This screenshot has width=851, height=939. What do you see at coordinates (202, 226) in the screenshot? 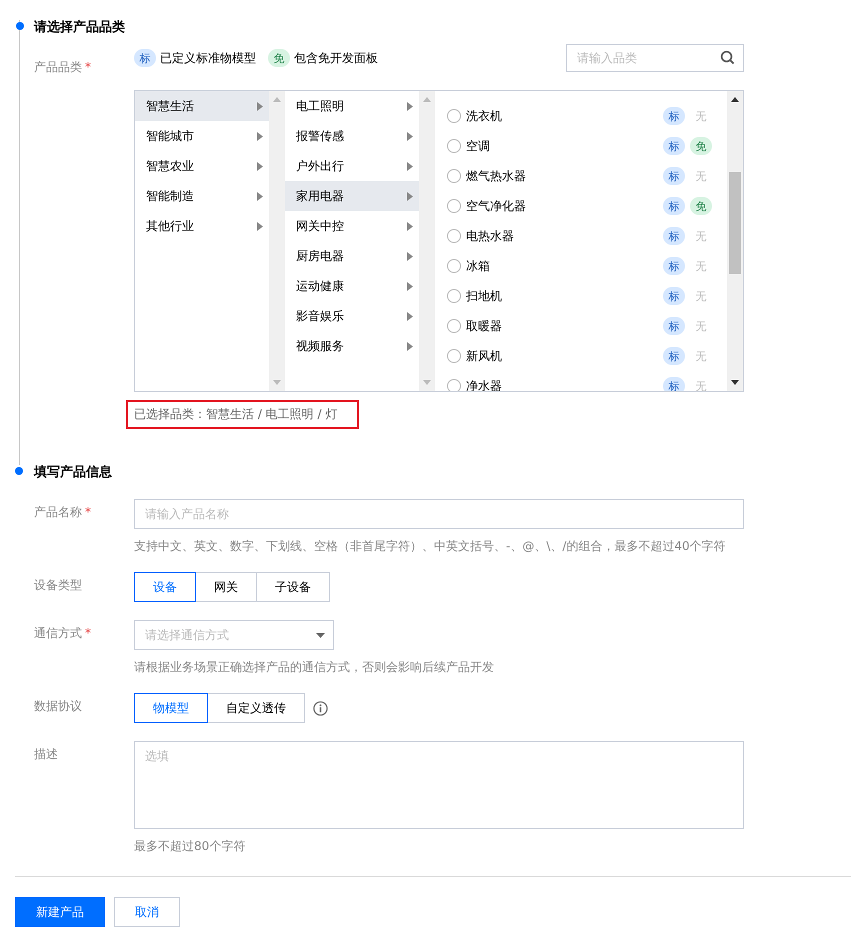
I see `category-item: 其他行业` at bounding box center [202, 226].